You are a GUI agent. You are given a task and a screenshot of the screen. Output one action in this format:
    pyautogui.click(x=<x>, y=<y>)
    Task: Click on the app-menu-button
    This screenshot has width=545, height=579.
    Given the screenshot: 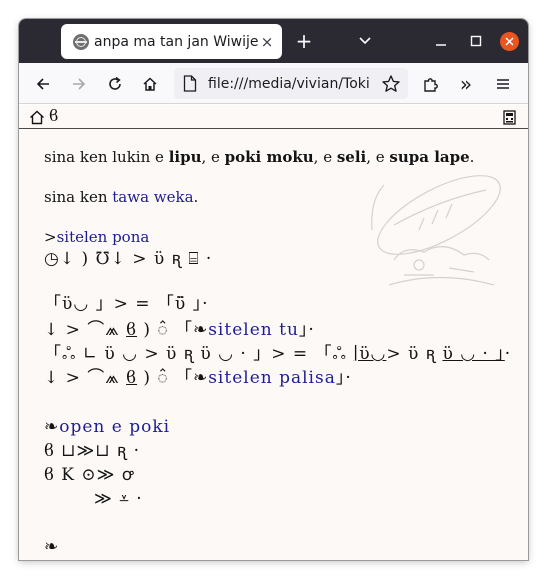 What is the action you would take?
    pyautogui.click(x=503, y=84)
    